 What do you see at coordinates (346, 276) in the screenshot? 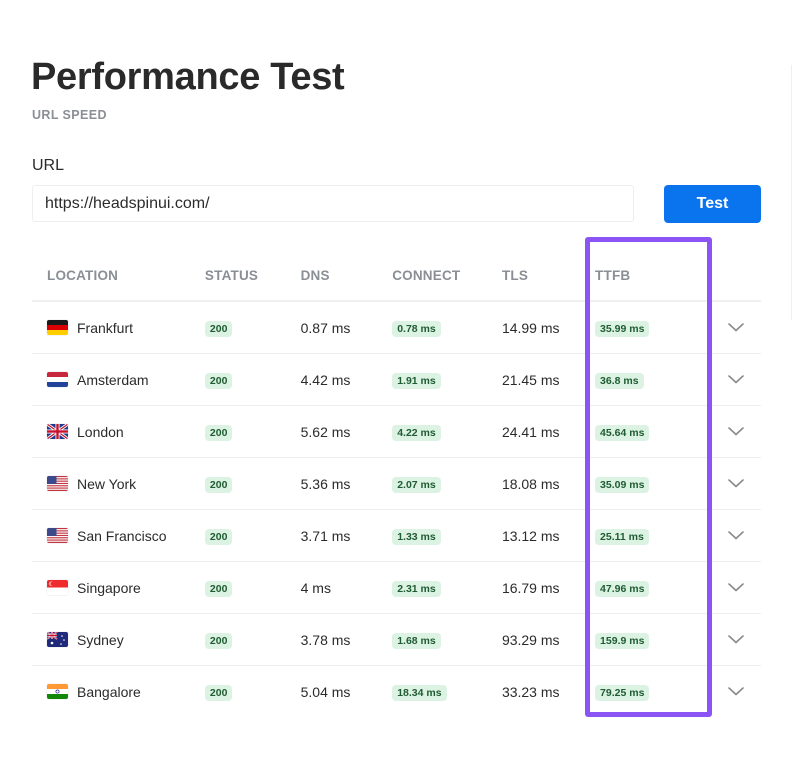
I see `column-header-dns: DNS` at bounding box center [346, 276].